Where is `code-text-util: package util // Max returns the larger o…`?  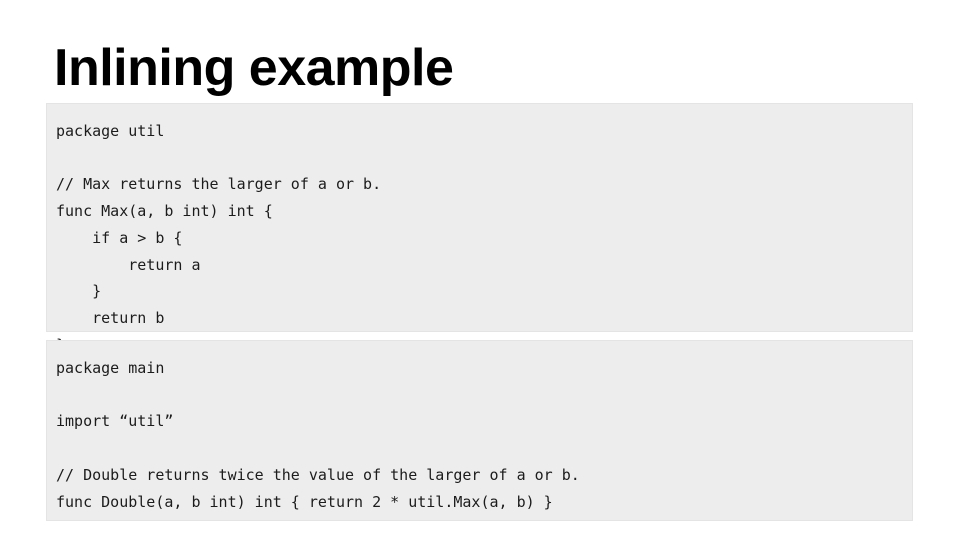 code-text-util: package util // Max returns the larger o… is located at coordinates (219, 238).